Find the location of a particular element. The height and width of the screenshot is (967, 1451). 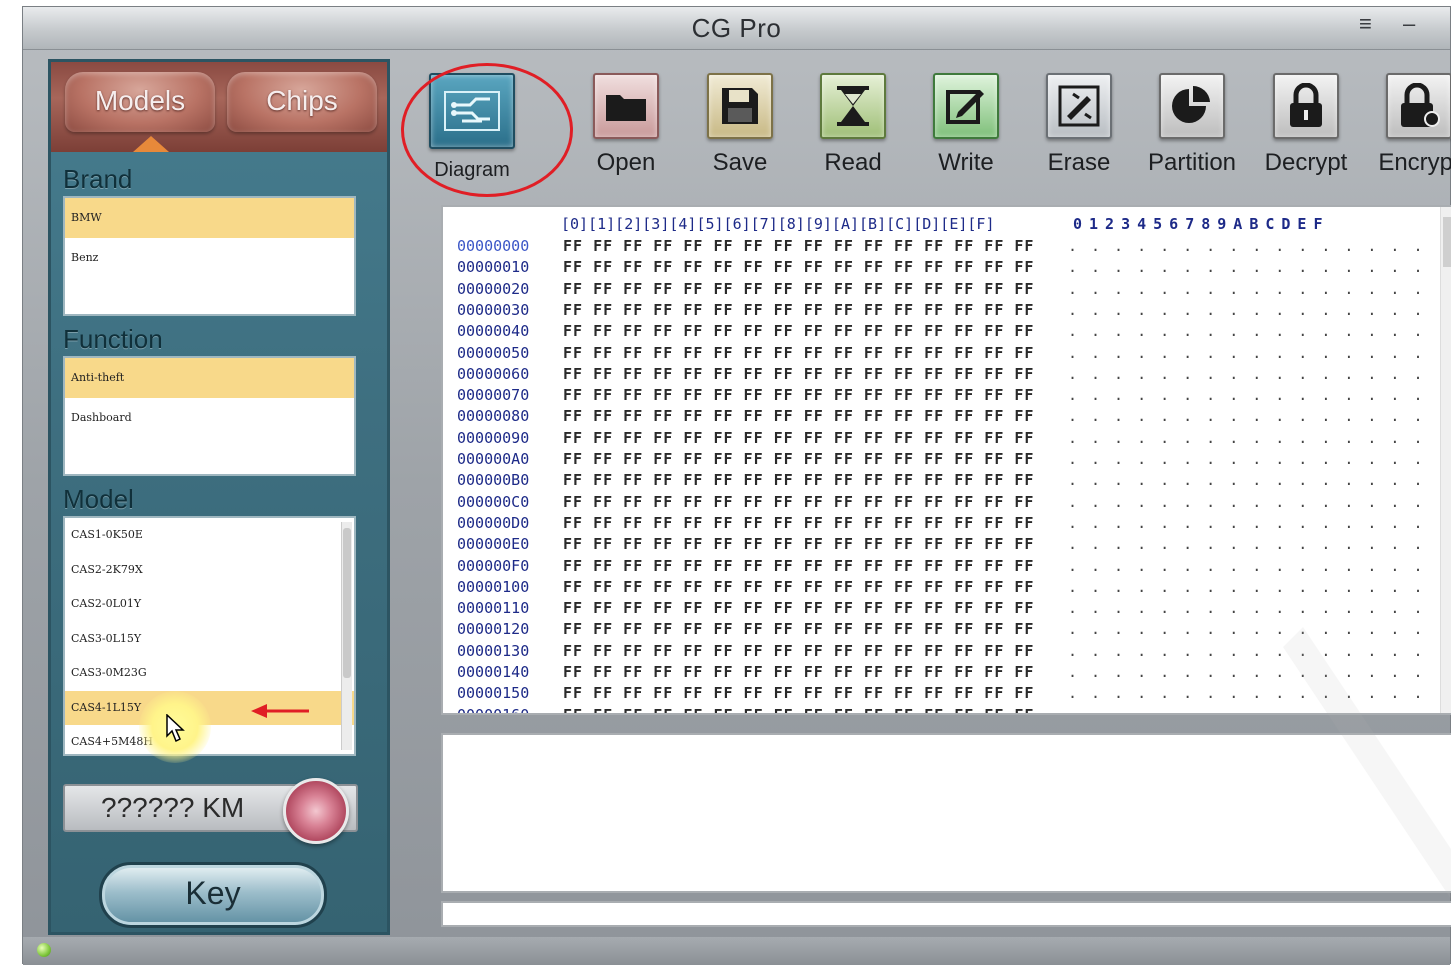

hex-address: 00000000 is located at coordinates (493, 246).